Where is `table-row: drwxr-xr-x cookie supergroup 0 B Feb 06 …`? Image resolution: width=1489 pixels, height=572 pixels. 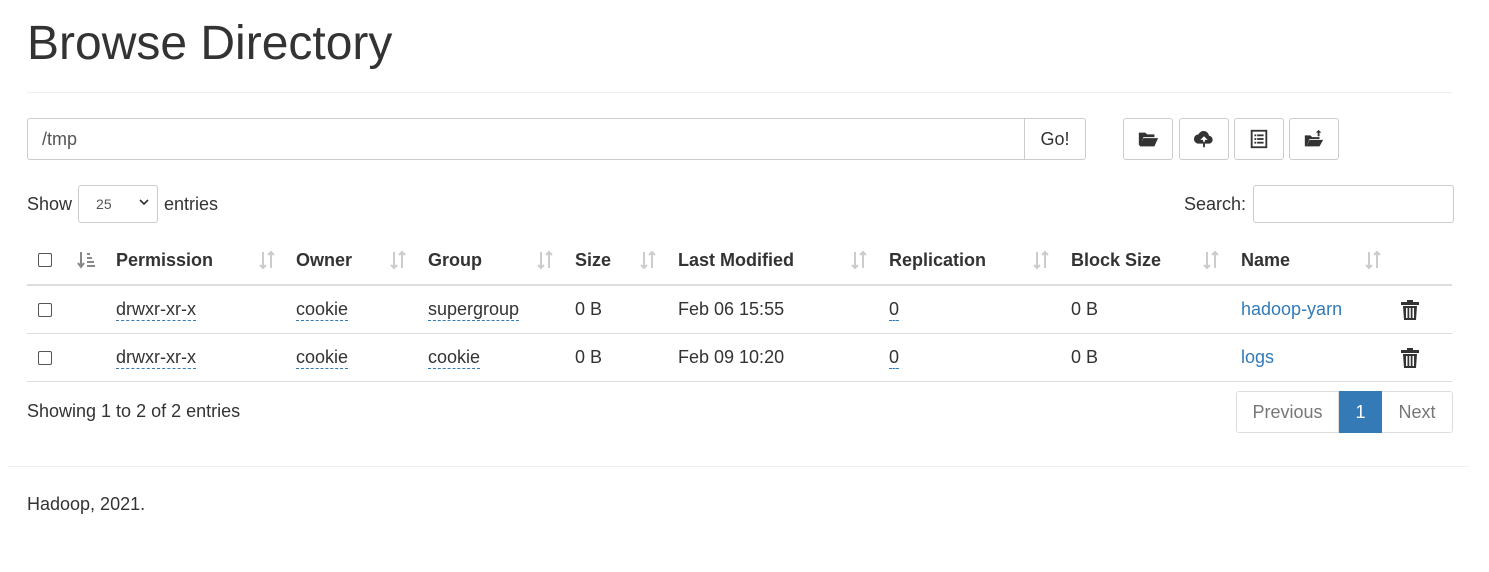
table-row: drwxr-xr-x cookie supergroup 0 B Feb 06 … is located at coordinates (739, 309).